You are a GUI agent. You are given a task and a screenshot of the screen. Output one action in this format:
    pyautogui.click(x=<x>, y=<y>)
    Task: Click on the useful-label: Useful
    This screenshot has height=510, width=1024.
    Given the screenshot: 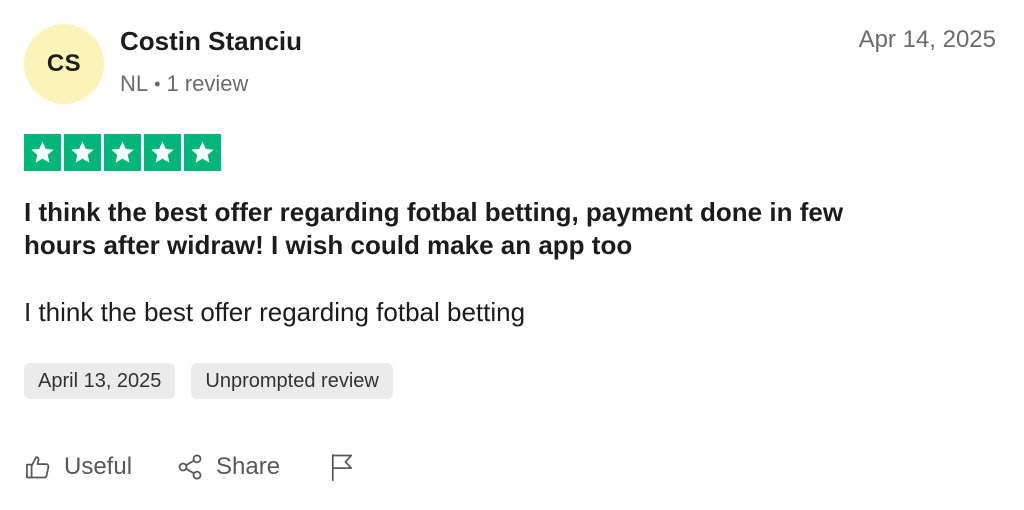 What is the action you would take?
    pyautogui.click(x=98, y=466)
    